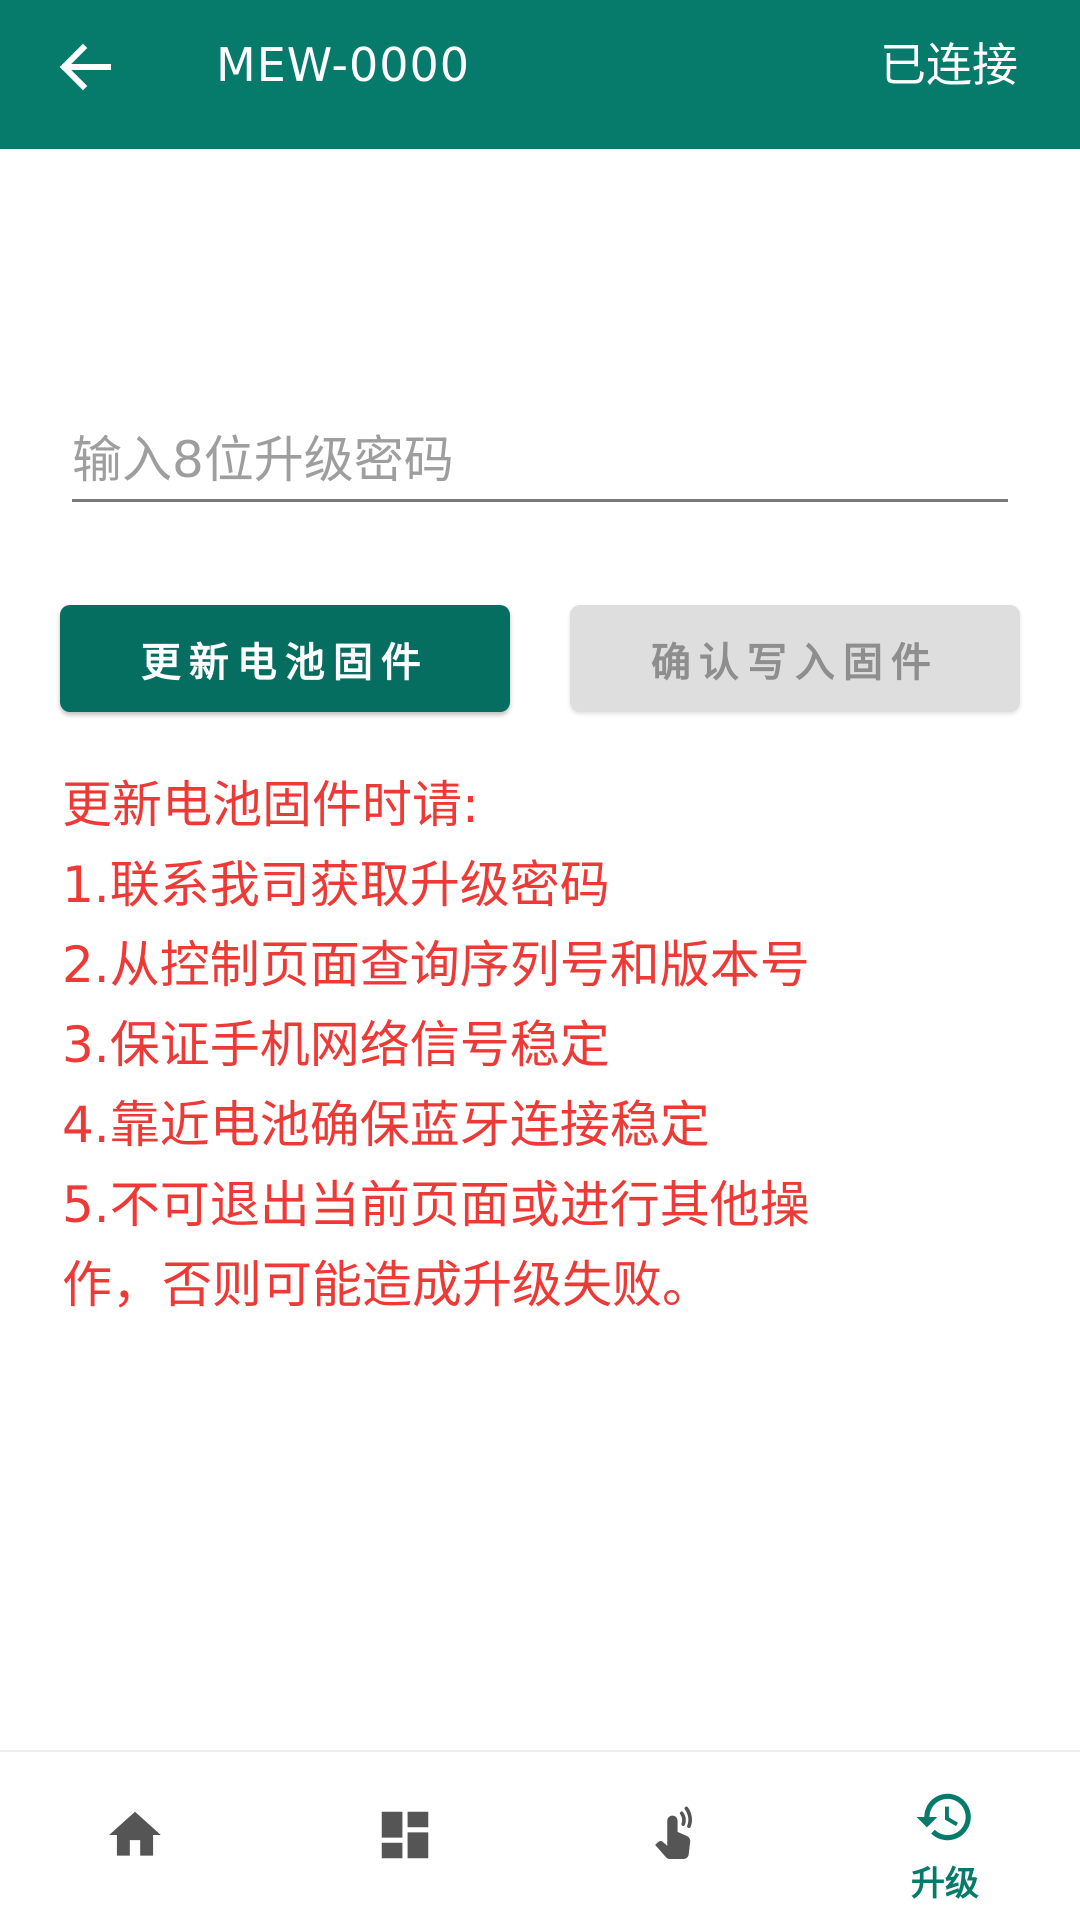 The image size is (1080, 1920). What do you see at coordinates (673, 1833) in the screenshot?
I see `touch-control-icon` at bounding box center [673, 1833].